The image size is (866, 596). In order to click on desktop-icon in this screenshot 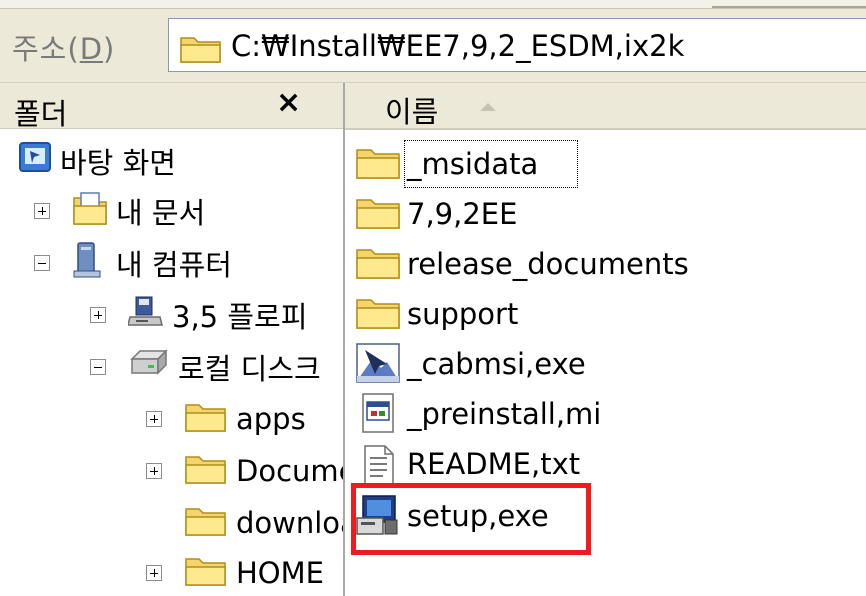, I will do `click(35, 161)`.